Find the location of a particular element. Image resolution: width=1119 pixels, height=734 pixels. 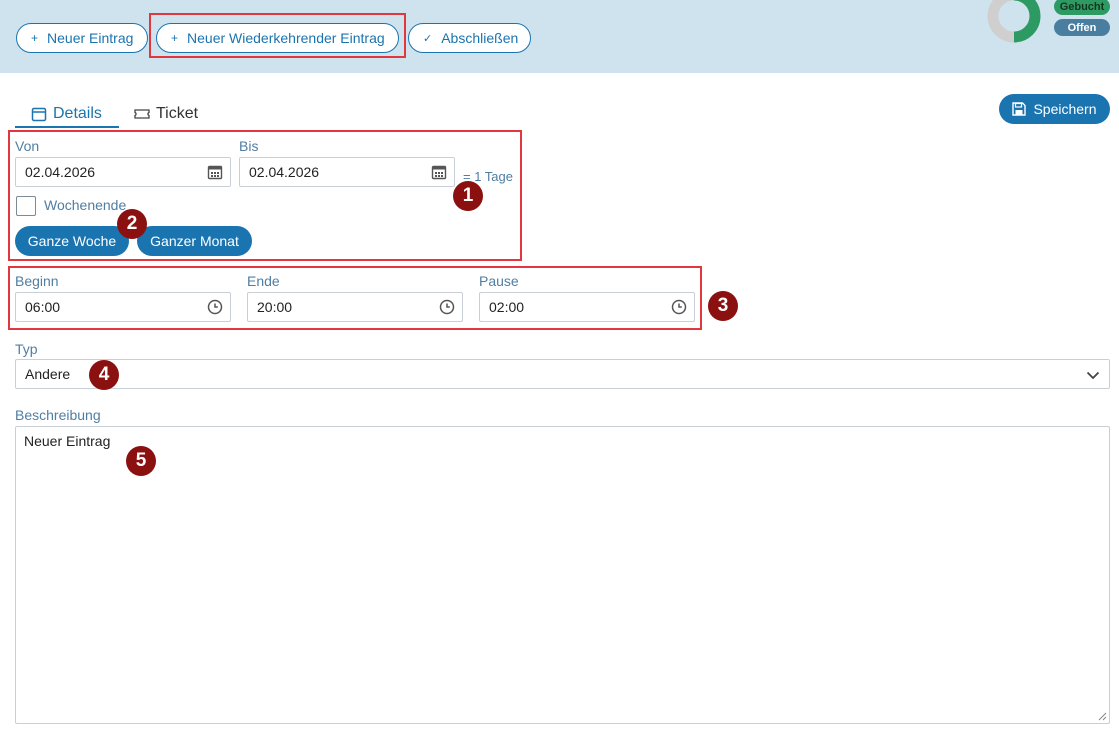

annotation-number: 1 is located at coordinates (468, 195).